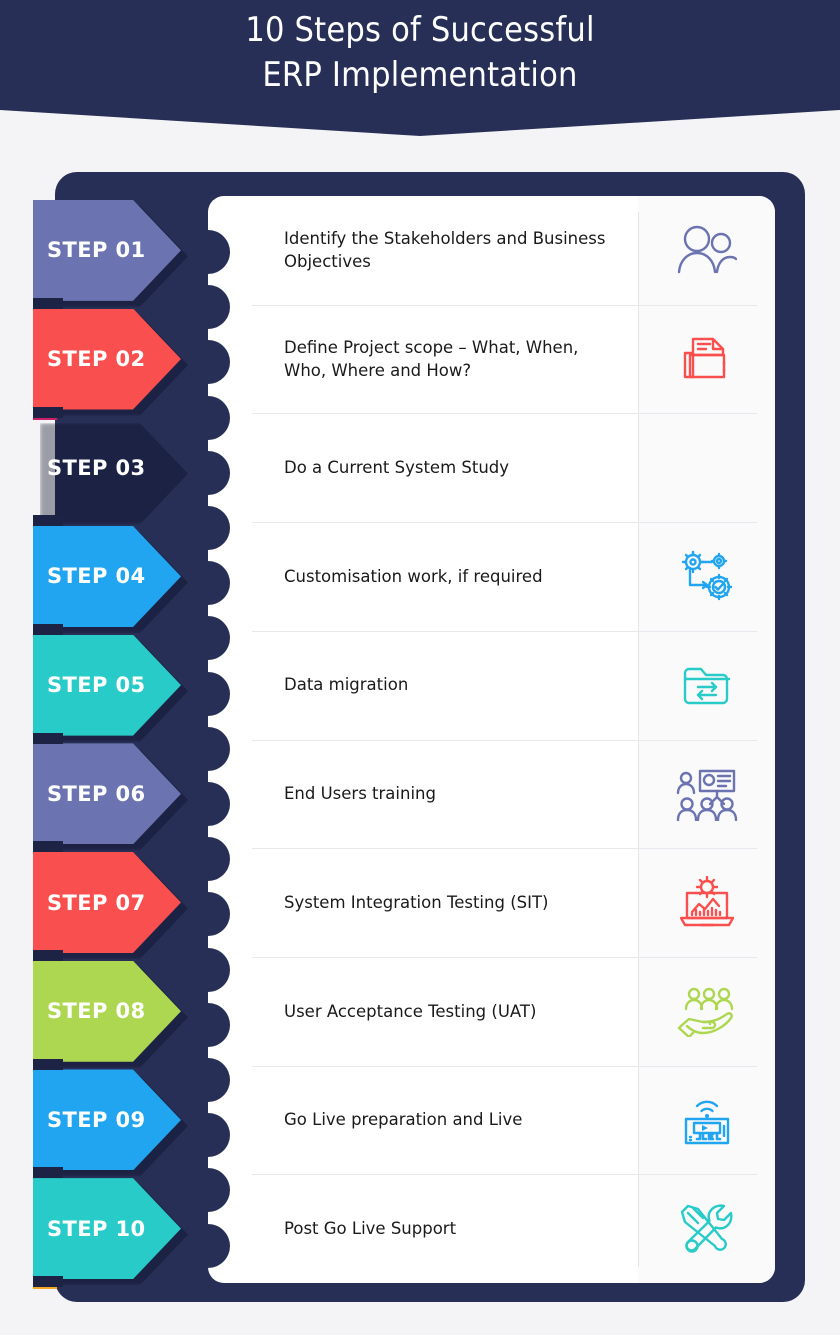 The width and height of the screenshot is (840, 1335). What do you see at coordinates (491, 1228) in the screenshot?
I see `step-row: Post Go Live Support` at bounding box center [491, 1228].